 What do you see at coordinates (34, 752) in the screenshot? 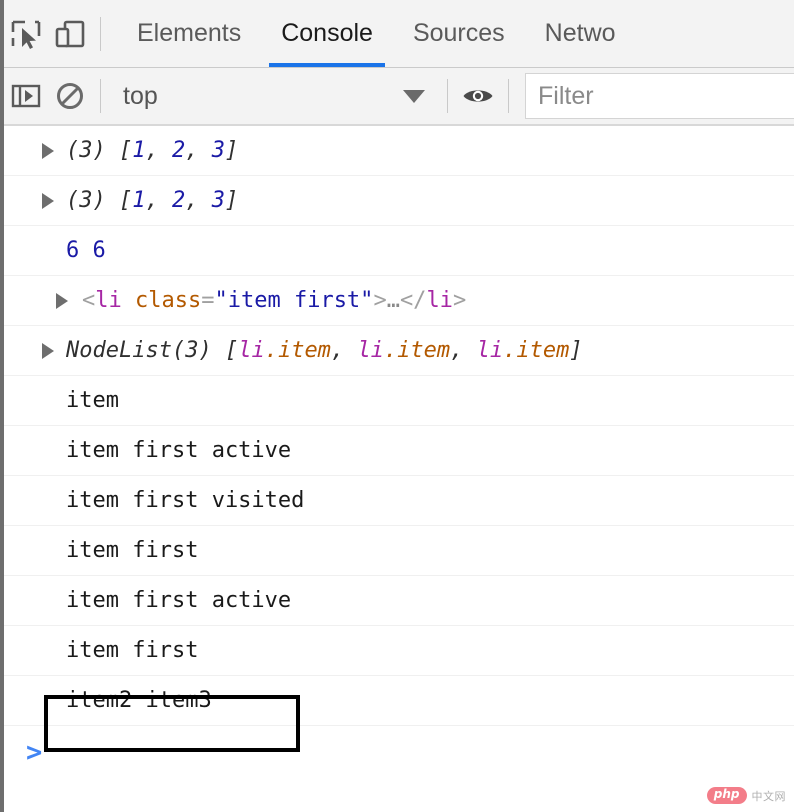
I see `prompt-chevron-icon: >` at bounding box center [34, 752].